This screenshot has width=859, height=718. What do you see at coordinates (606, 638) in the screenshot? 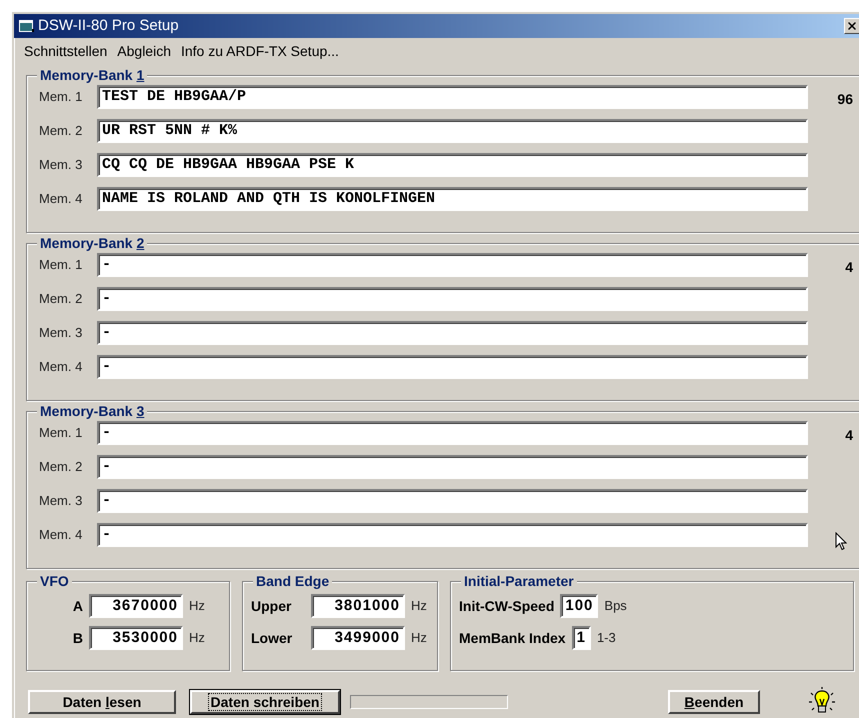
I see `unit-label: 1-3` at bounding box center [606, 638].